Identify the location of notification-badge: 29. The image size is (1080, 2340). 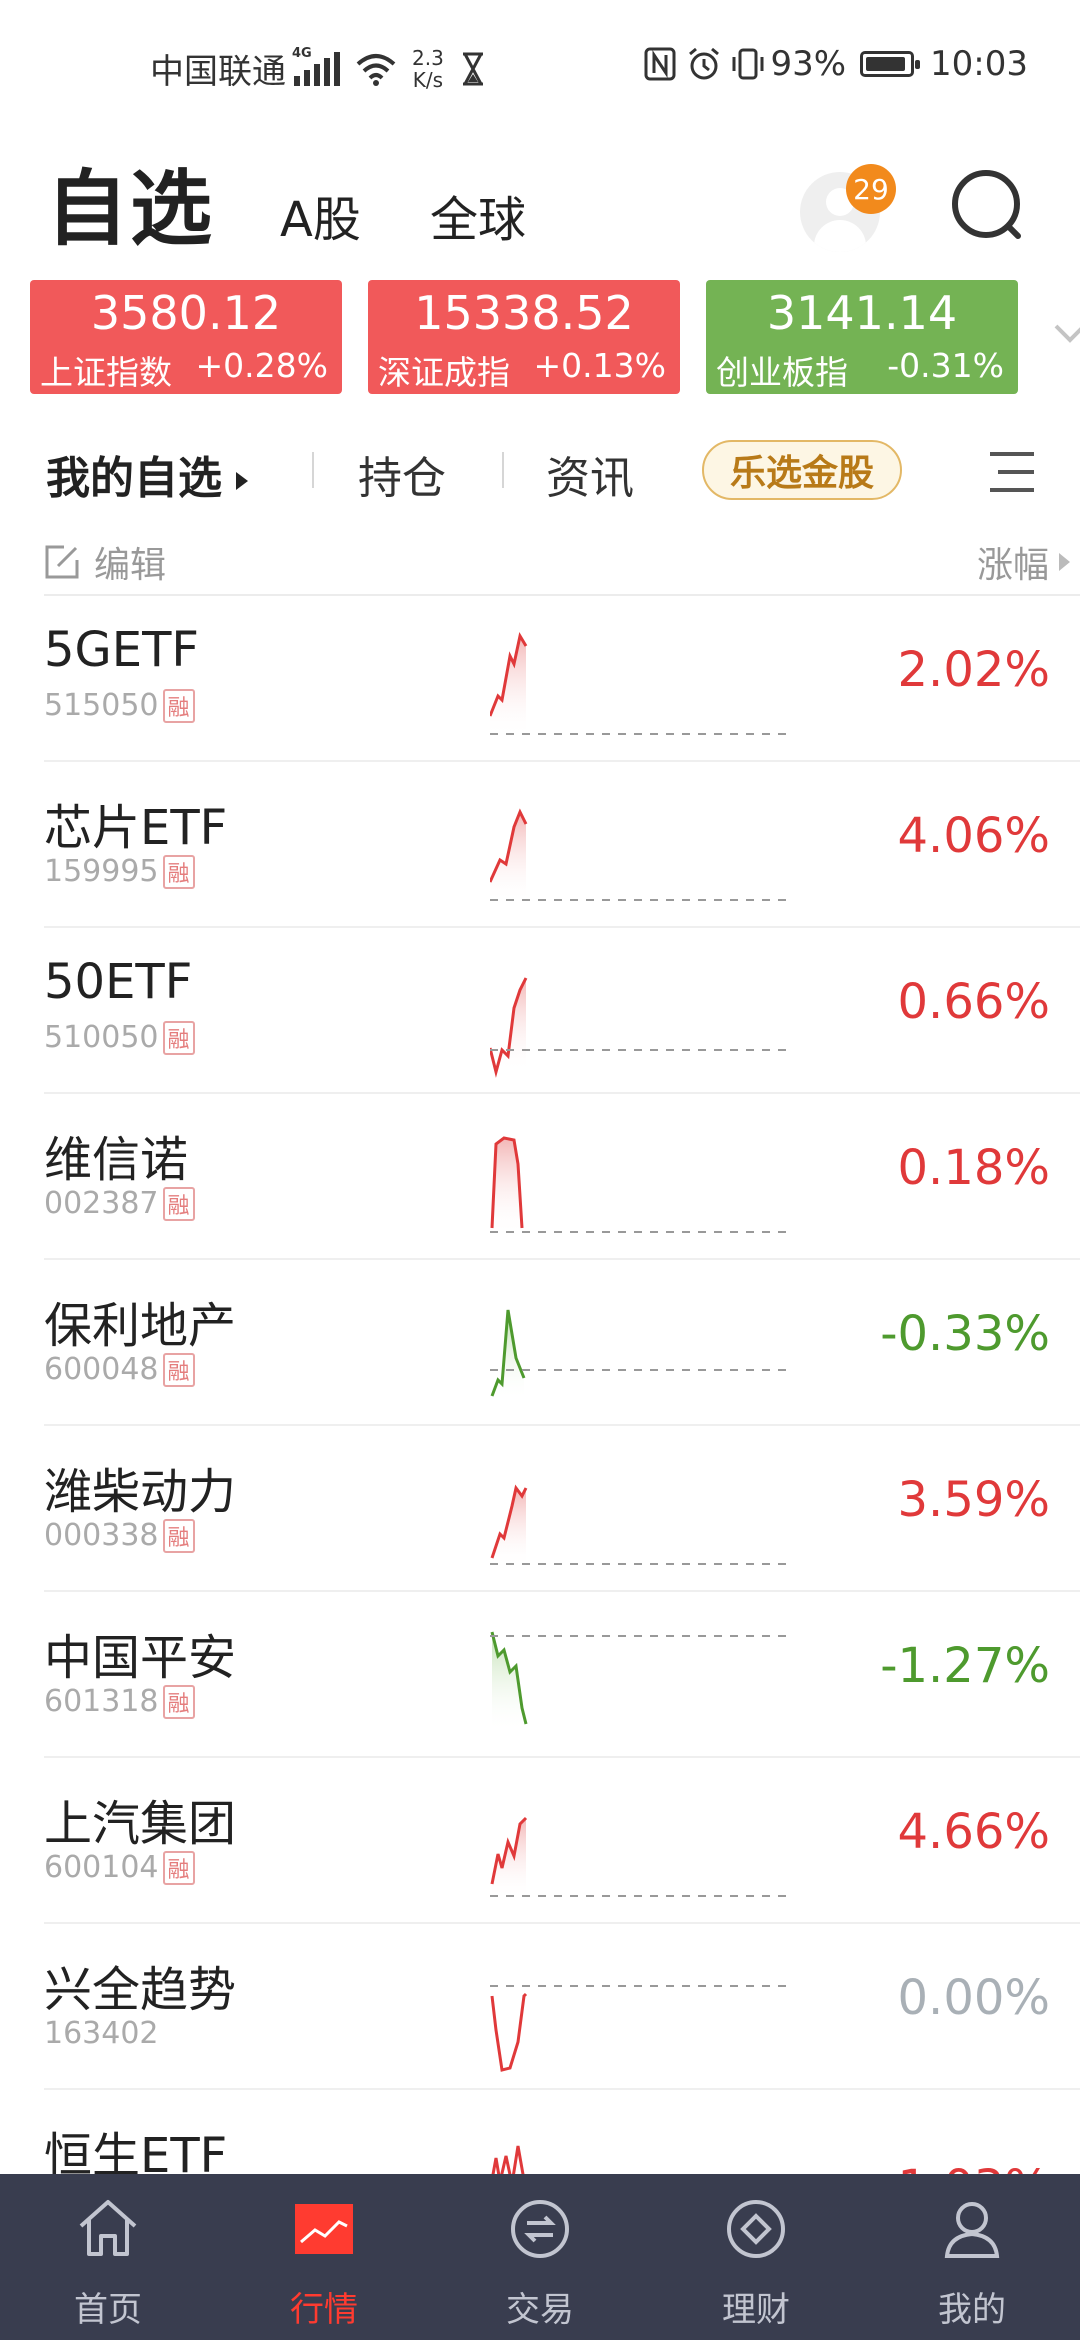
(871, 189).